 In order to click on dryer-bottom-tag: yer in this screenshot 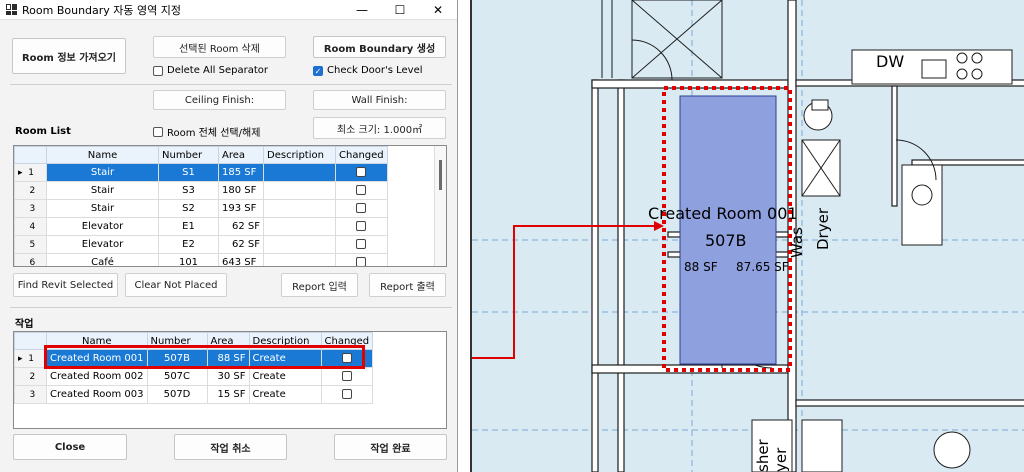, I will do `click(781, 459)`.